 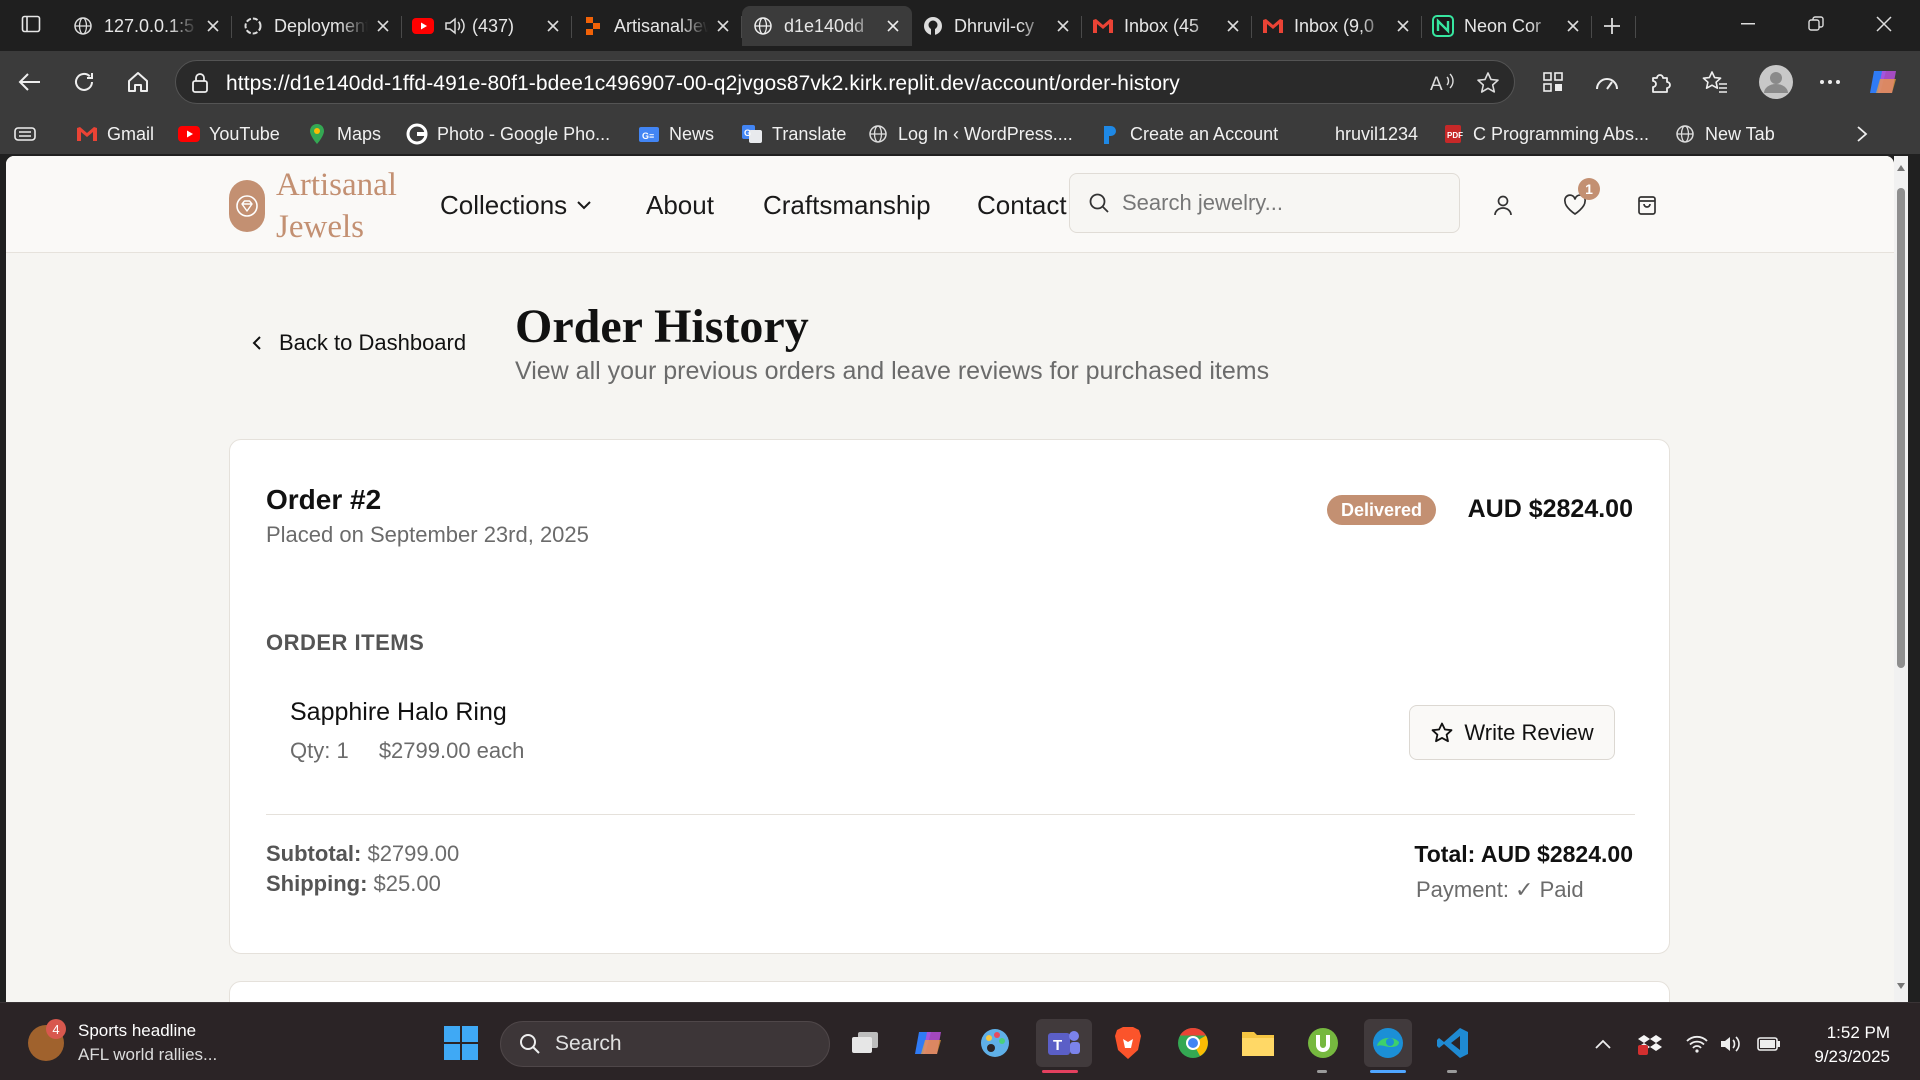 What do you see at coordinates (1901, 428) in the screenshot?
I see `scroll-thumb` at bounding box center [1901, 428].